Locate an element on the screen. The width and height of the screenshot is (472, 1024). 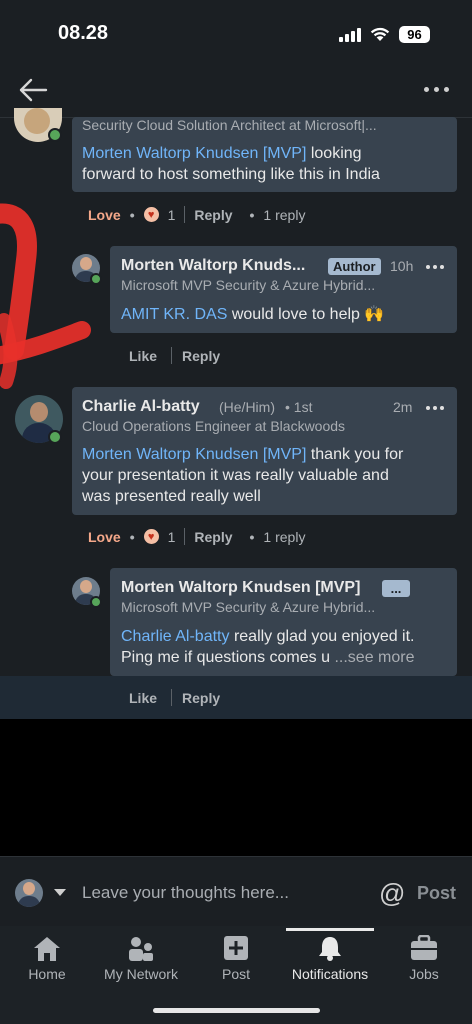
commenter-name: Morten Waltorp Knudsen [MVP] is located at coordinates (240, 588).